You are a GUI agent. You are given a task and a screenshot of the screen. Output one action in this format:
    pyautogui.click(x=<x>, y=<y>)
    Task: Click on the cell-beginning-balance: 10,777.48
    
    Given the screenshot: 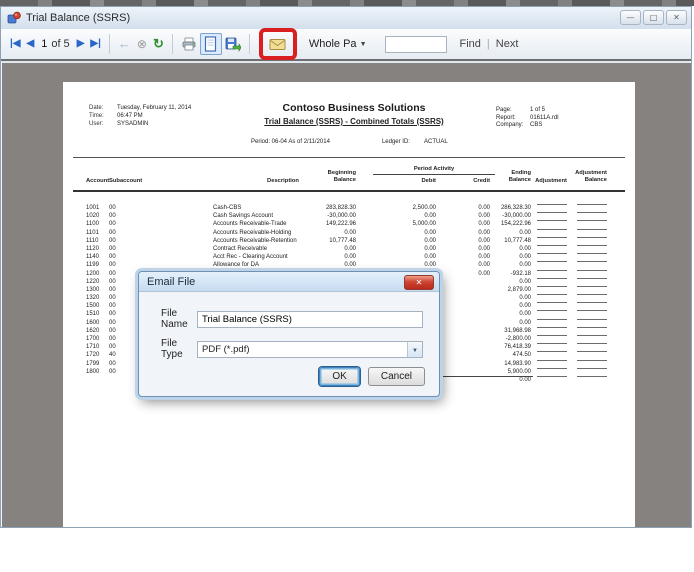 What is the action you would take?
    pyautogui.click(x=342, y=240)
    